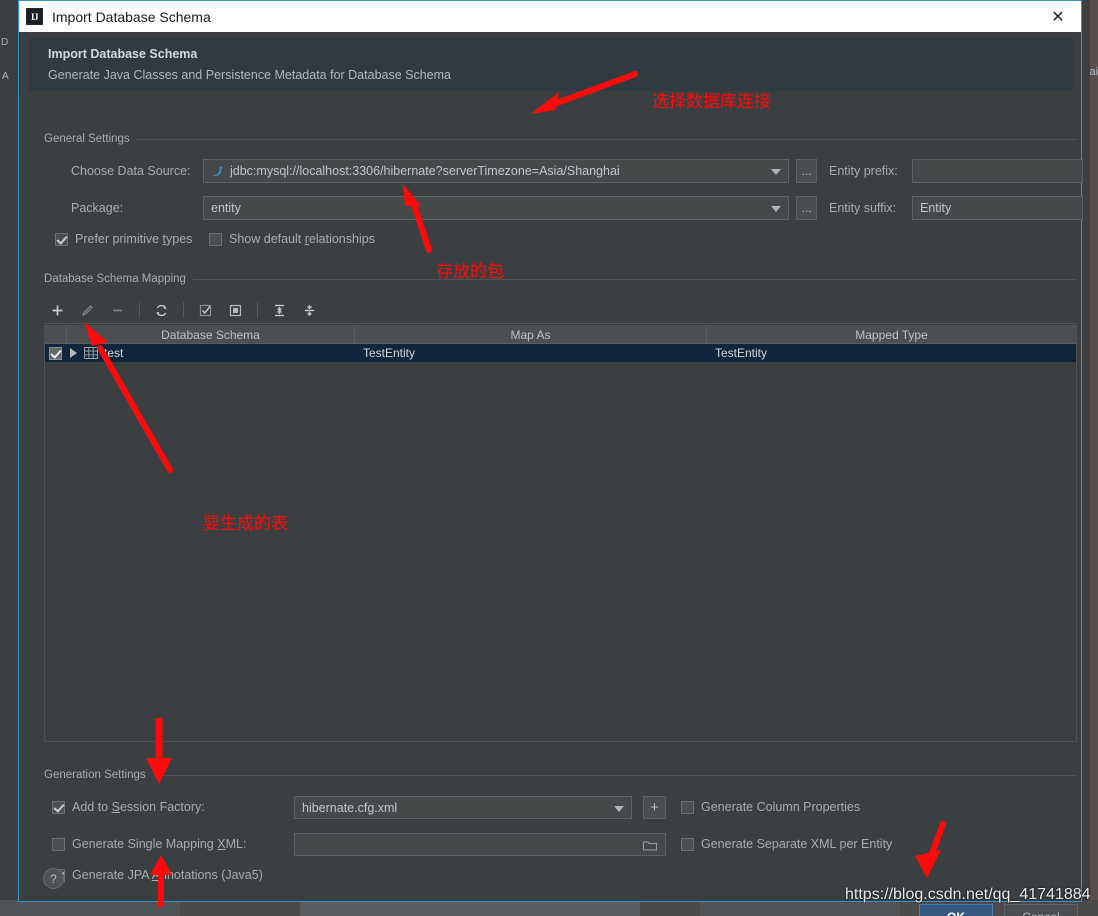 Image resolution: width=1098 pixels, height=916 pixels. What do you see at coordinates (91, 353) in the screenshot?
I see `database-table-icon` at bounding box center [91, 353].